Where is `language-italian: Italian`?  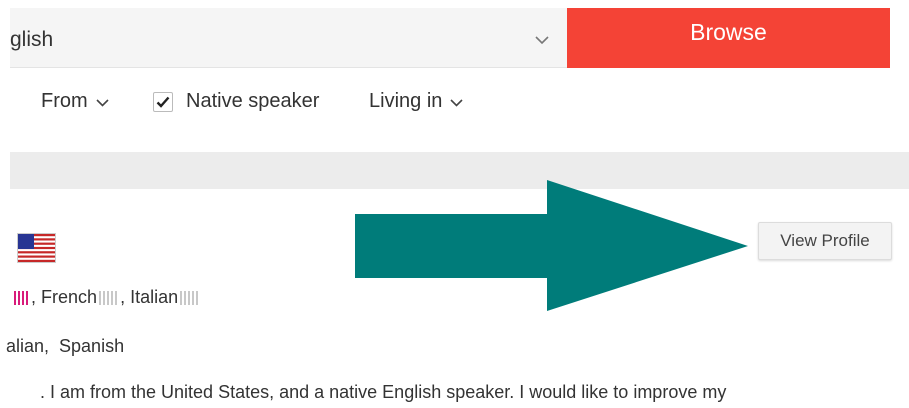 language-italian: Italian is located at coordinates (154, 297).